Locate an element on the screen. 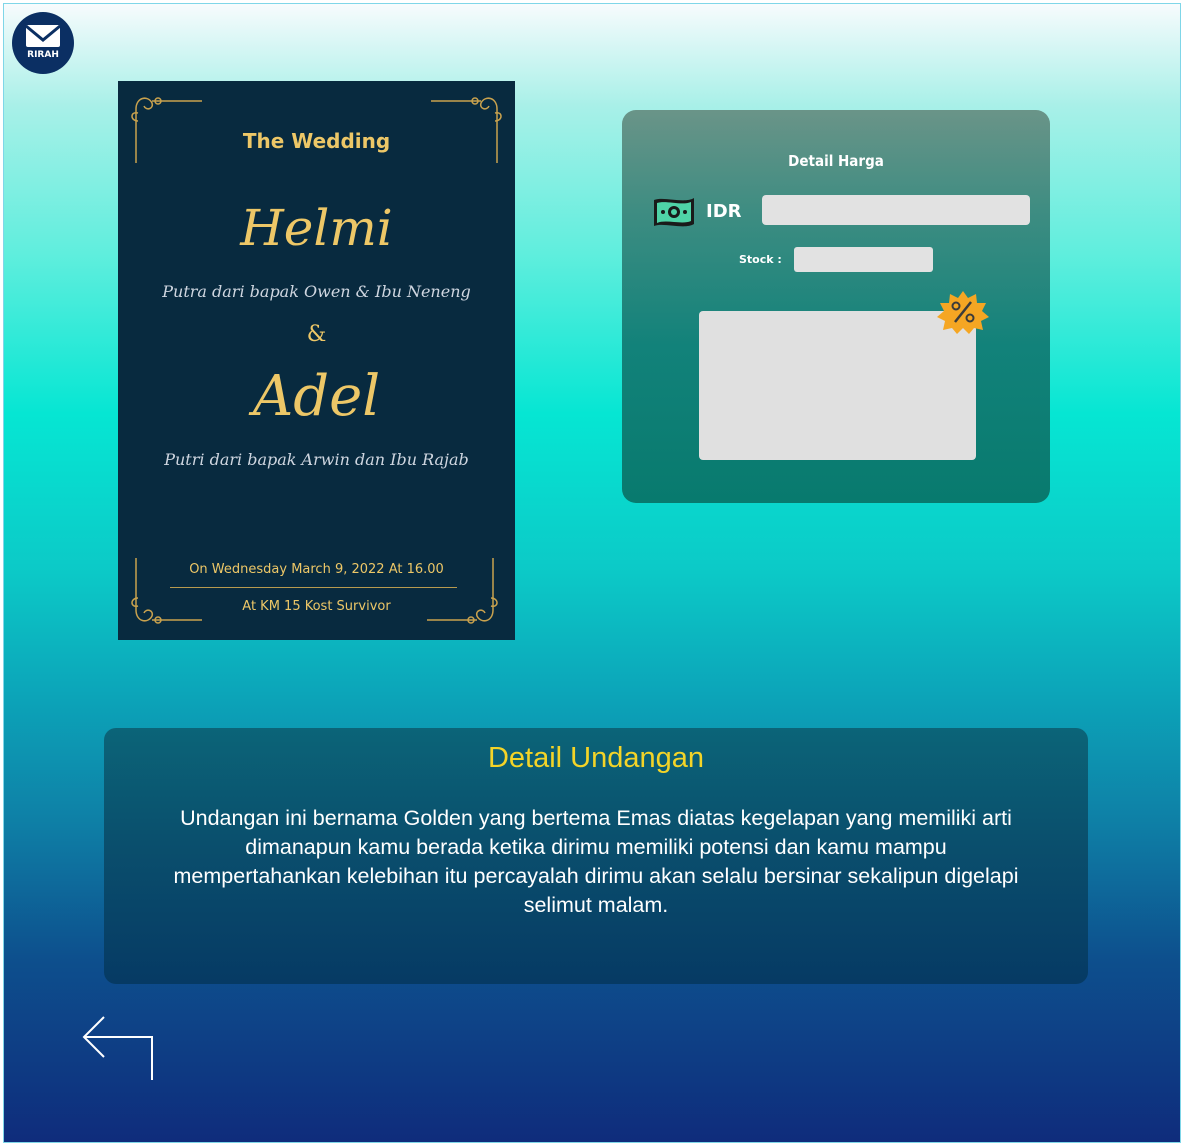 Image resolution: width=1185 pixels, height=1147 pixels. currency-label: IDR is located at coordinates (724, 211).